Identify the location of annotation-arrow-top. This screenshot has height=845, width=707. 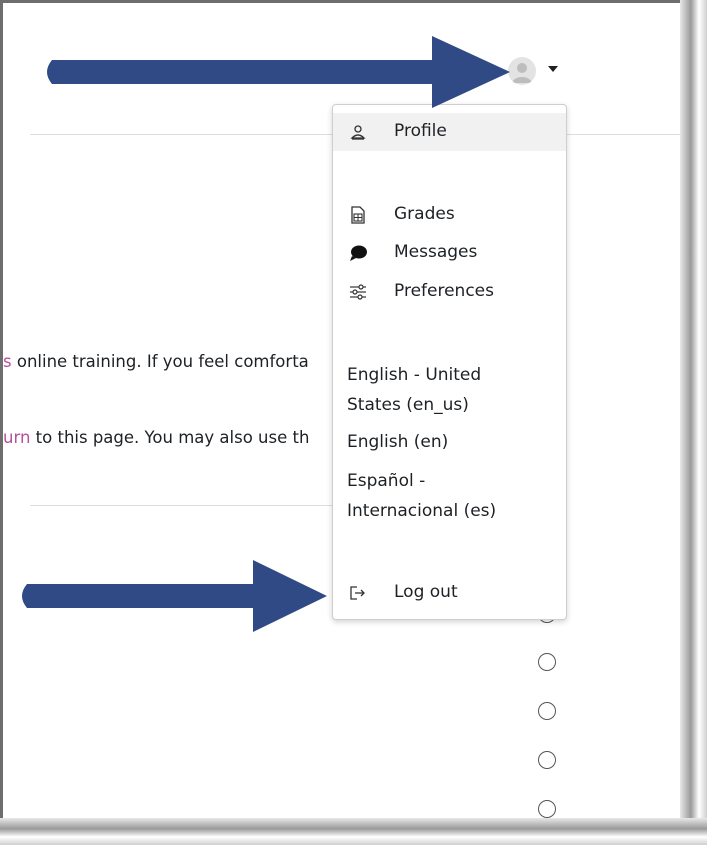
(278, 72).